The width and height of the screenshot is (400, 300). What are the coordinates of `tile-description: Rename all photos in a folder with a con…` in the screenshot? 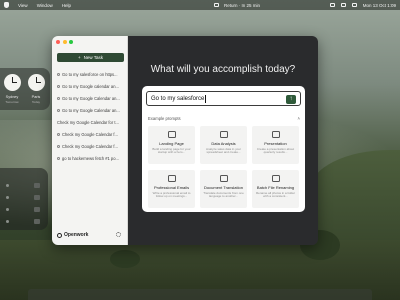 It's located at (275, 194).